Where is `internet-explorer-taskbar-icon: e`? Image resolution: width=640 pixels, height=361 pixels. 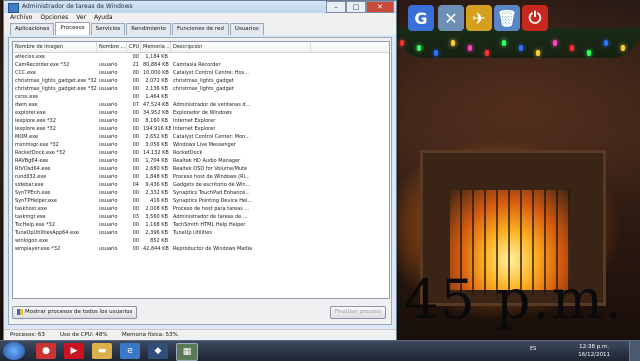 internet-explorer-taskbar-icon: e is located at coordinates (130, 351).